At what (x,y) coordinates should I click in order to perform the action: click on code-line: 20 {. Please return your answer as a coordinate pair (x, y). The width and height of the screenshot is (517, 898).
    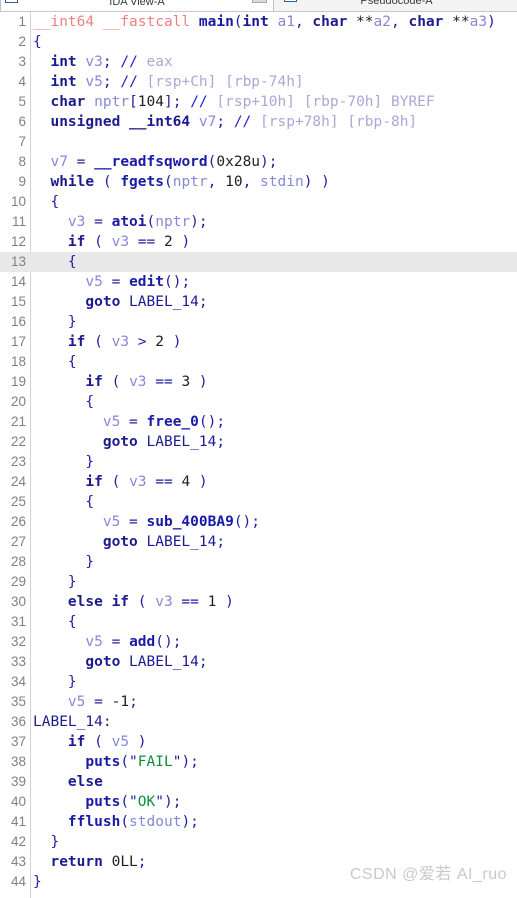
    Looking at the image, I should click on (258, 402).